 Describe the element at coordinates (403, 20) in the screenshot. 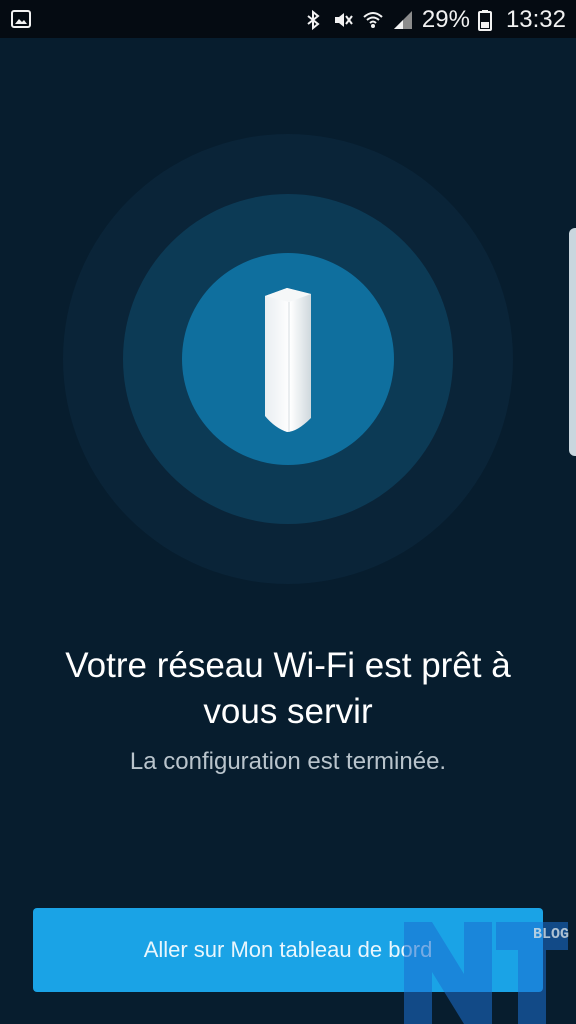

I see `signal-icon` at that location.